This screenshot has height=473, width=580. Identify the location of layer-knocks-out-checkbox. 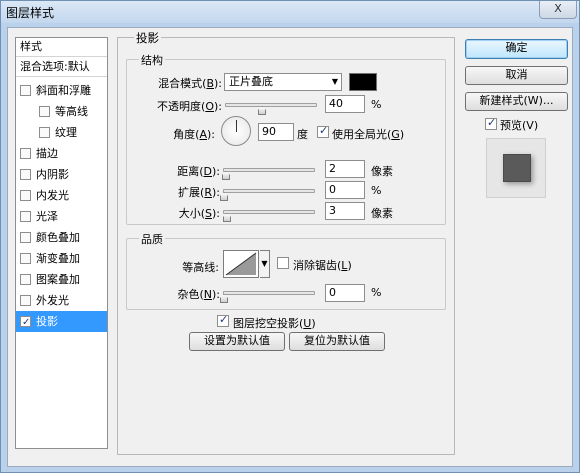
(223, 320).